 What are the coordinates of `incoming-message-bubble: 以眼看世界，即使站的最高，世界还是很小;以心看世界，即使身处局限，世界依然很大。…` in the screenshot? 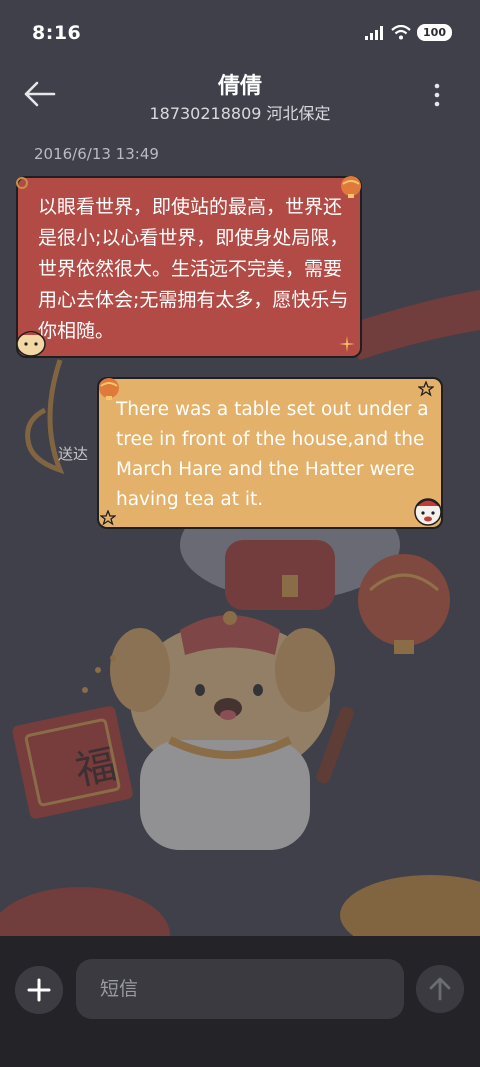 It's located at (189, 267).